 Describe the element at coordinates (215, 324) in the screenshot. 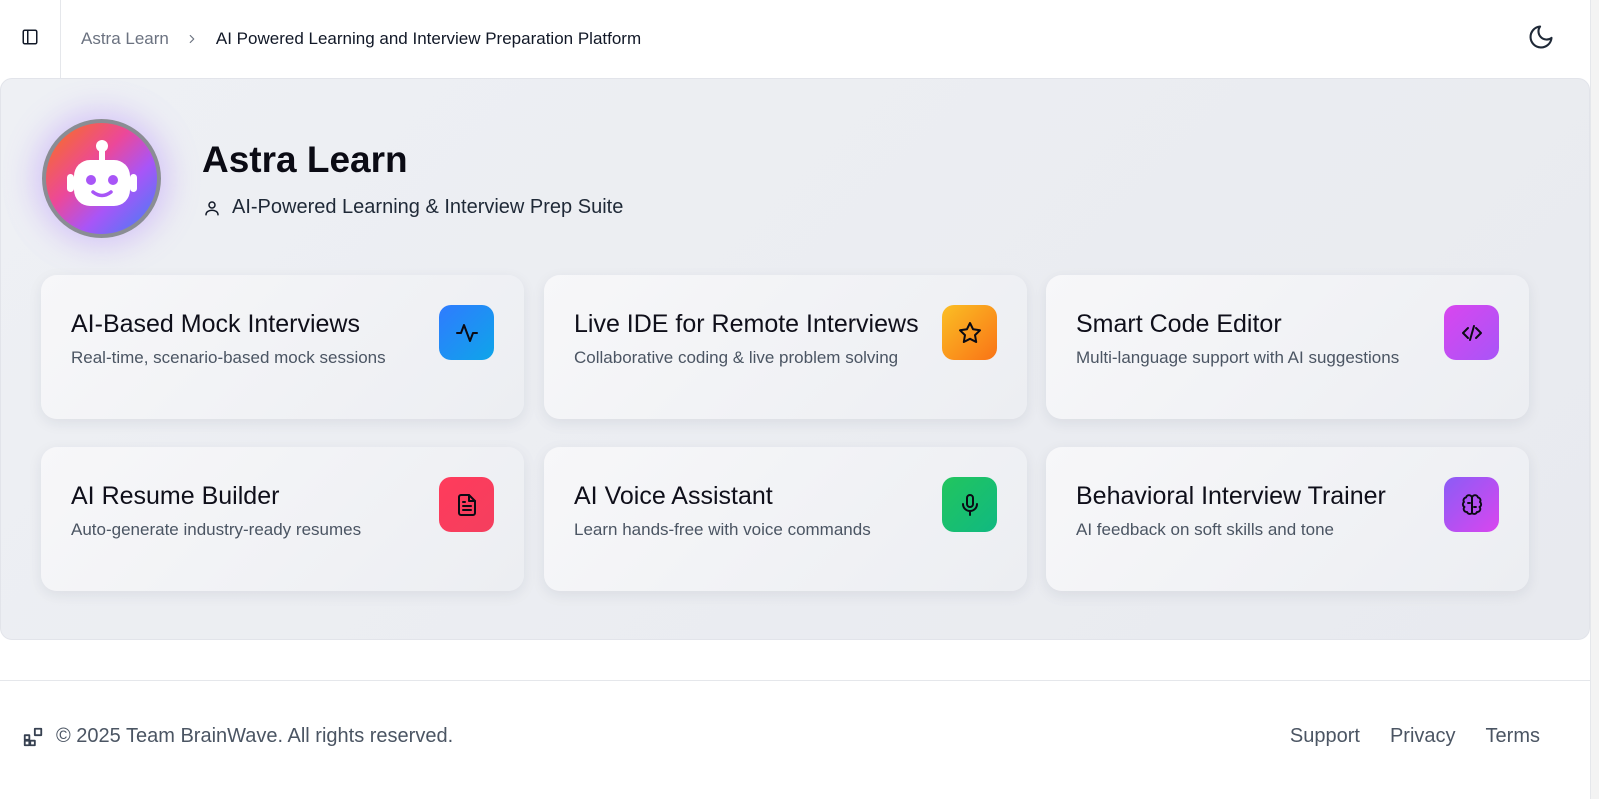

I see `feature-card-title: AI-Based Mock Interviews` at that location.